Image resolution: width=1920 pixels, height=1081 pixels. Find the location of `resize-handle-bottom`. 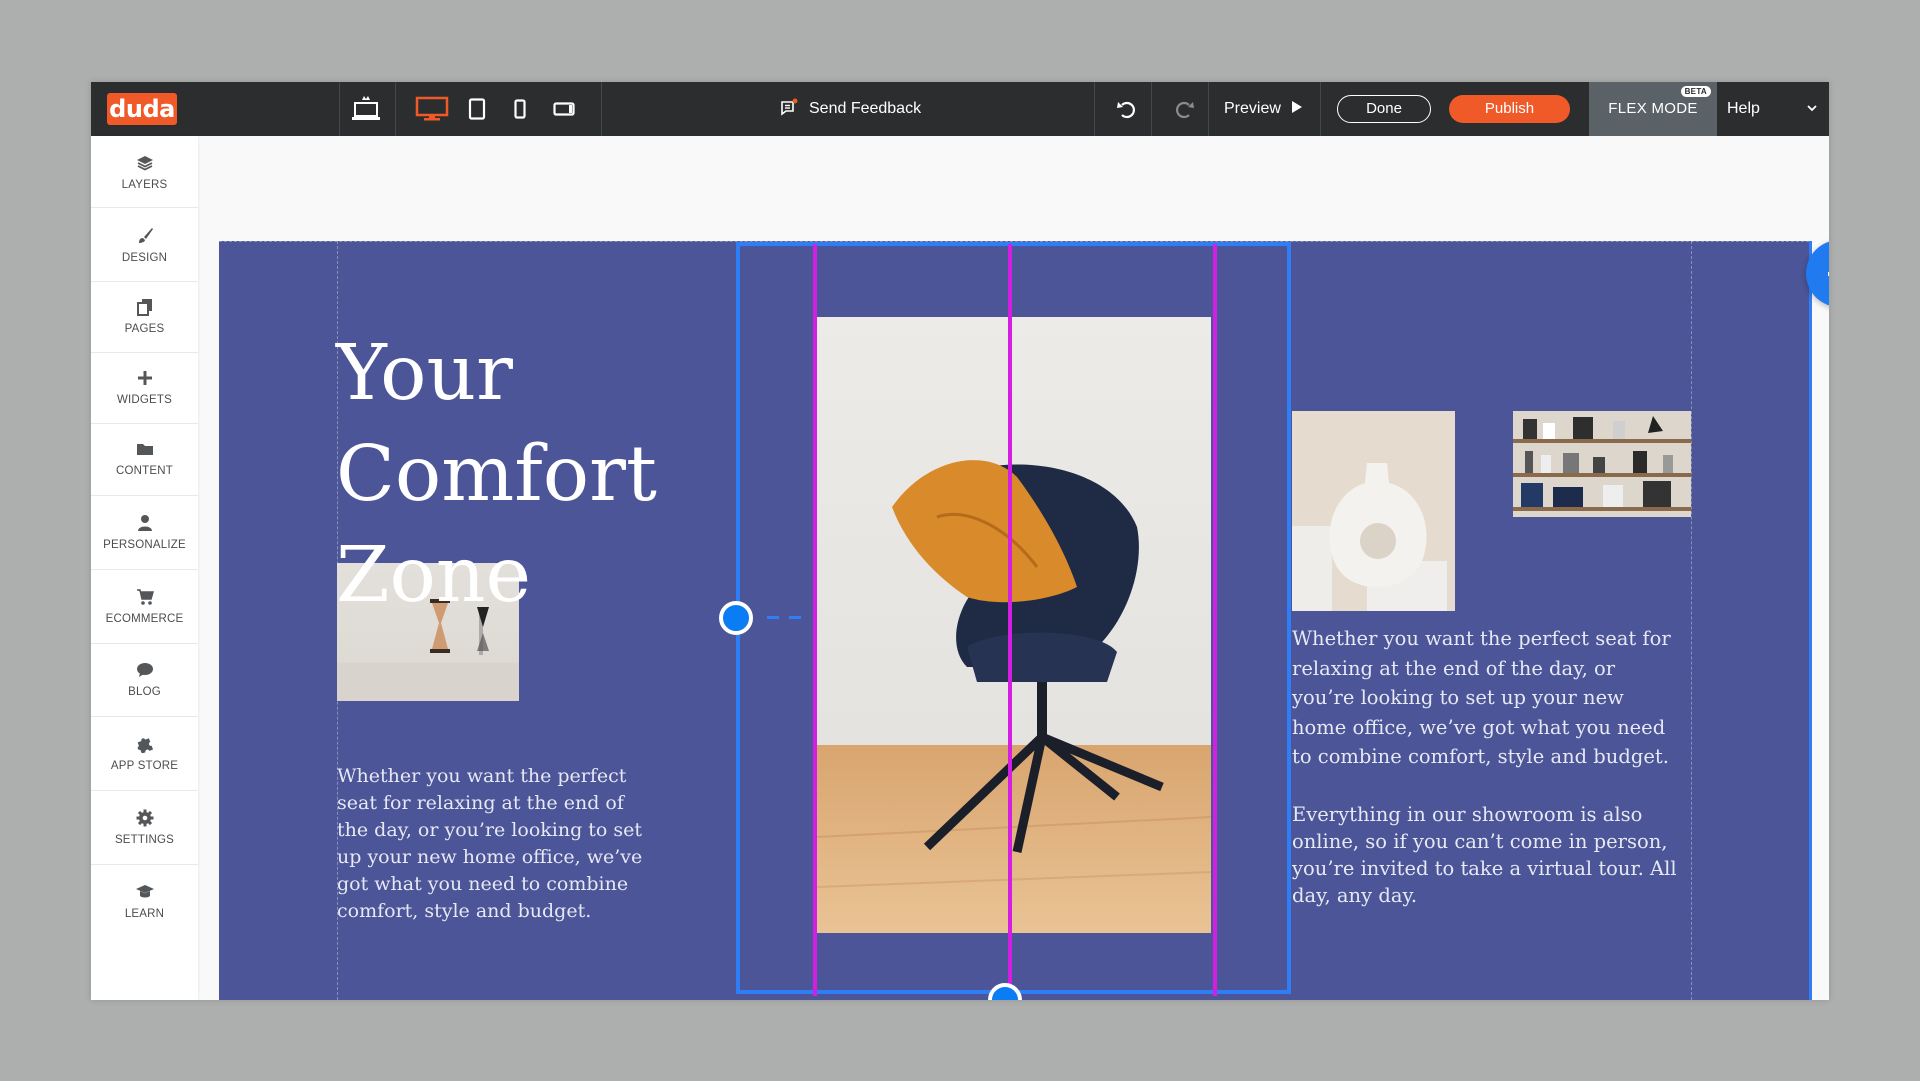

resize-handle-bottom is located at coordinates (1005, 991).